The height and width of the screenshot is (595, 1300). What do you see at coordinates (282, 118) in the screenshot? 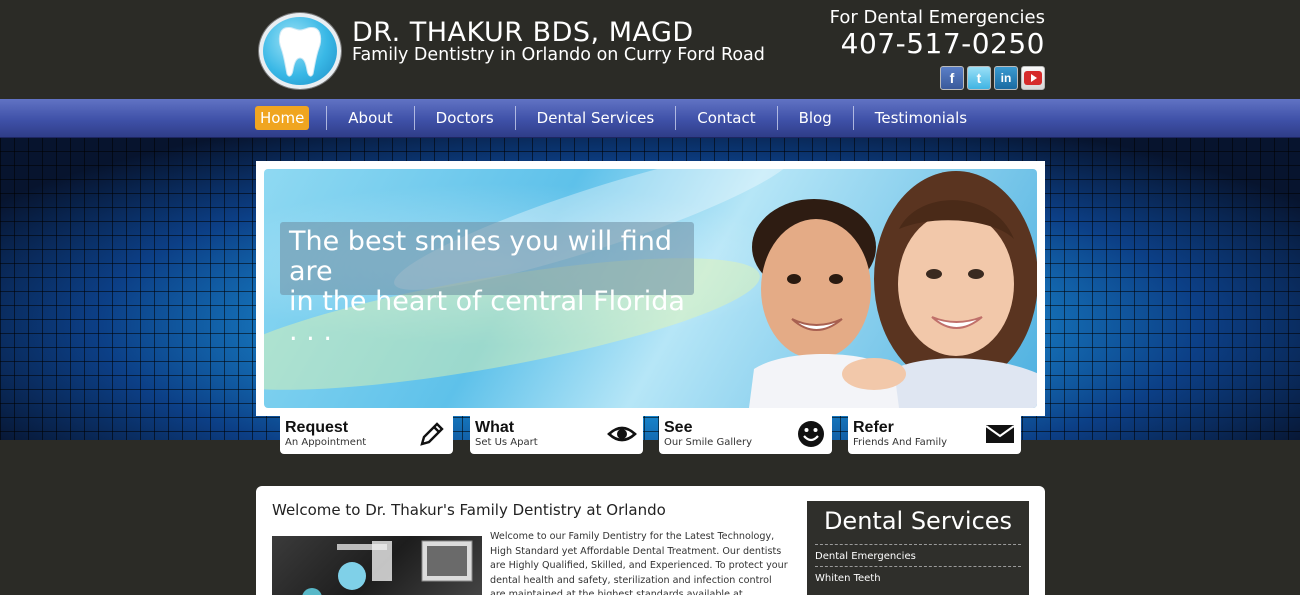
I see `nav-home: Home` at bounding box center [282, 118].